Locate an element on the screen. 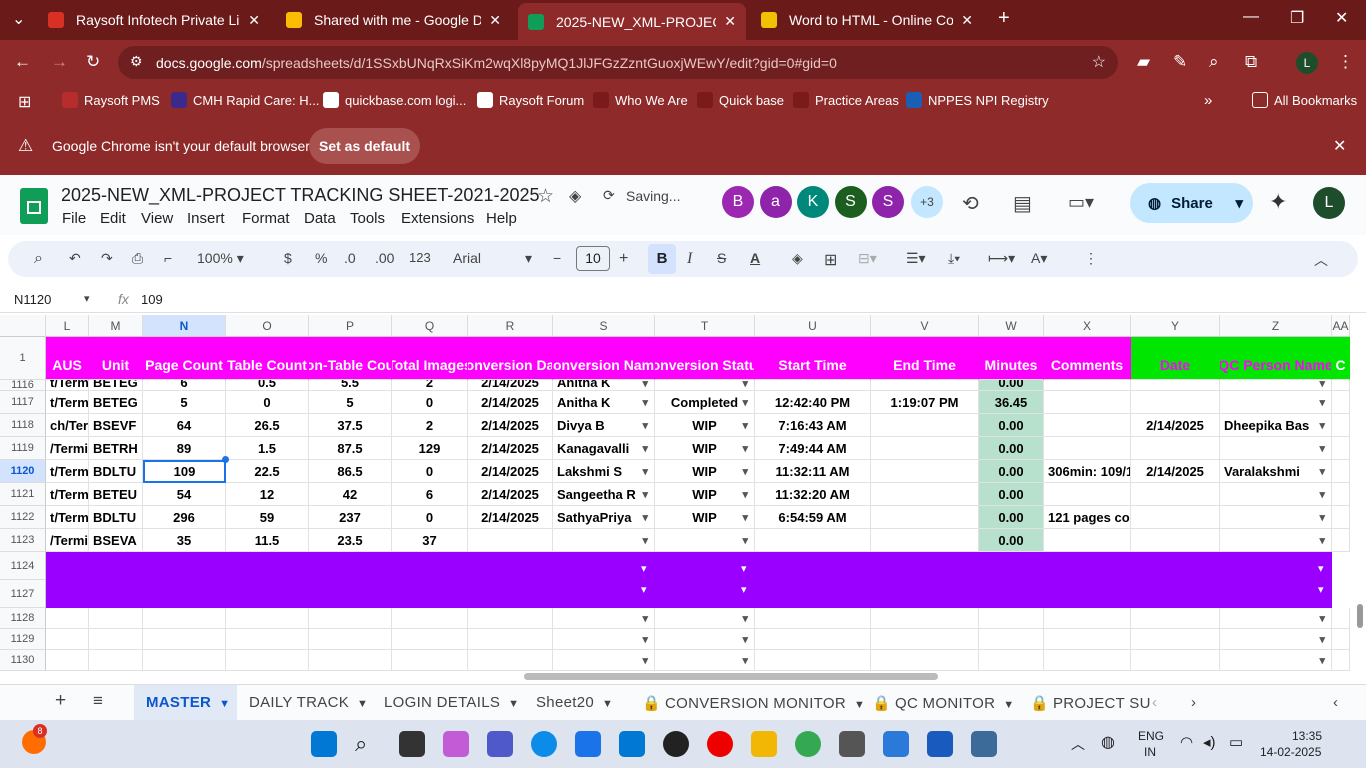  row-header: 1121 is located at coordinates (23, 494).